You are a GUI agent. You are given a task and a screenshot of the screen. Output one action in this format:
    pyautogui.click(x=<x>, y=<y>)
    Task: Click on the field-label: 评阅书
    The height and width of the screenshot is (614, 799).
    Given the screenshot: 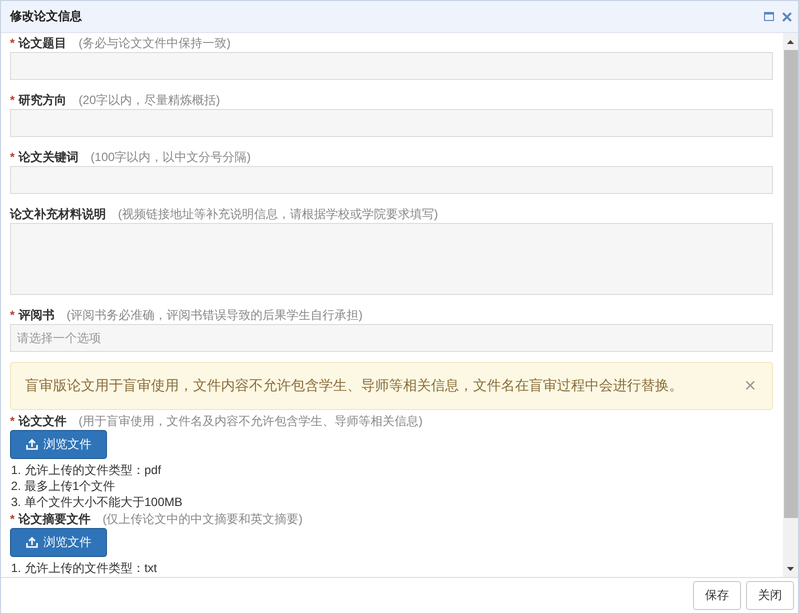 What is the action you would take?
    pyautogui.click(x=36, y=315)
    